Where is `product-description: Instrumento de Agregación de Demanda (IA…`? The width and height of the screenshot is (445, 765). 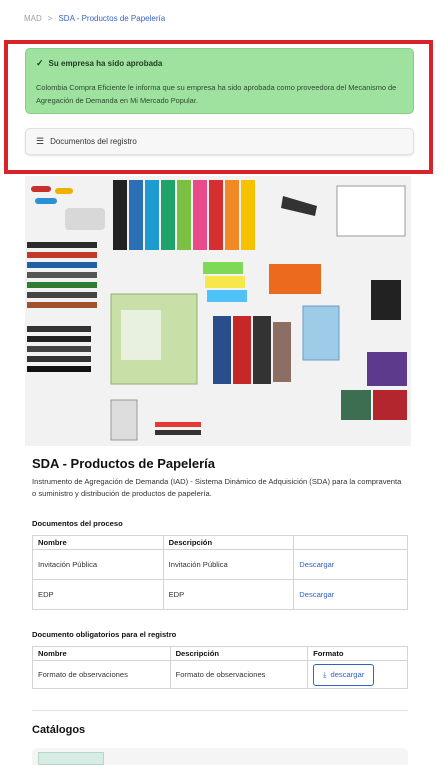 product-description: Instrumento de Agregación de Demanda (IA… is located at coordinates (217, 487).